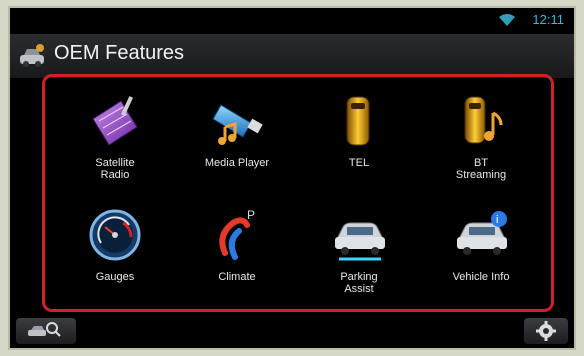  I want to click on status-bar: 12:11, so click(292, 20).